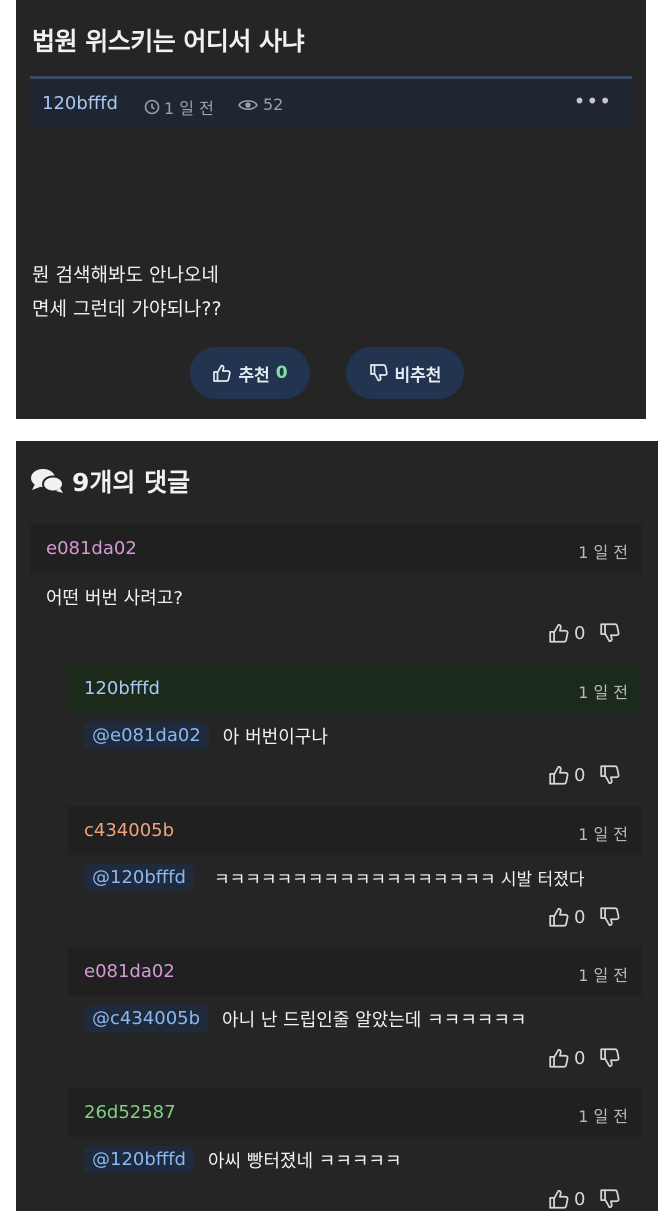  I want to click on comment-reply: 120bfffd 1 일 전 @e081da02 아 버번이구나 0, so click(355, 729).